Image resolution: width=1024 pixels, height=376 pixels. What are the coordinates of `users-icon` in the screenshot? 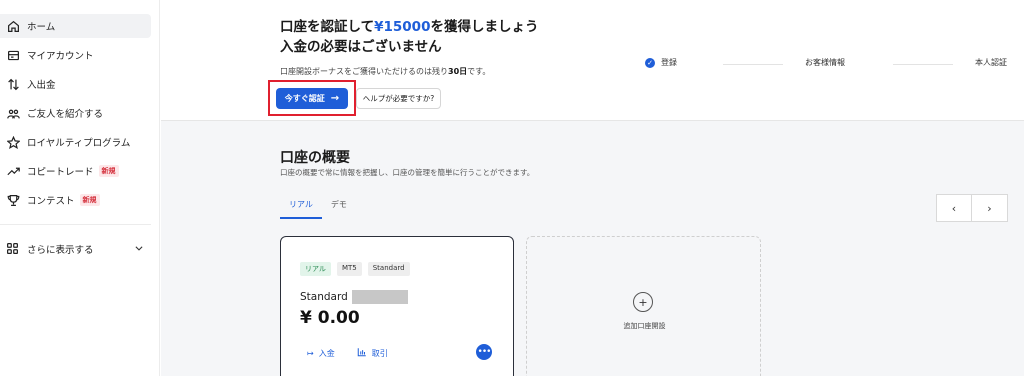 It's located at (13, 113).